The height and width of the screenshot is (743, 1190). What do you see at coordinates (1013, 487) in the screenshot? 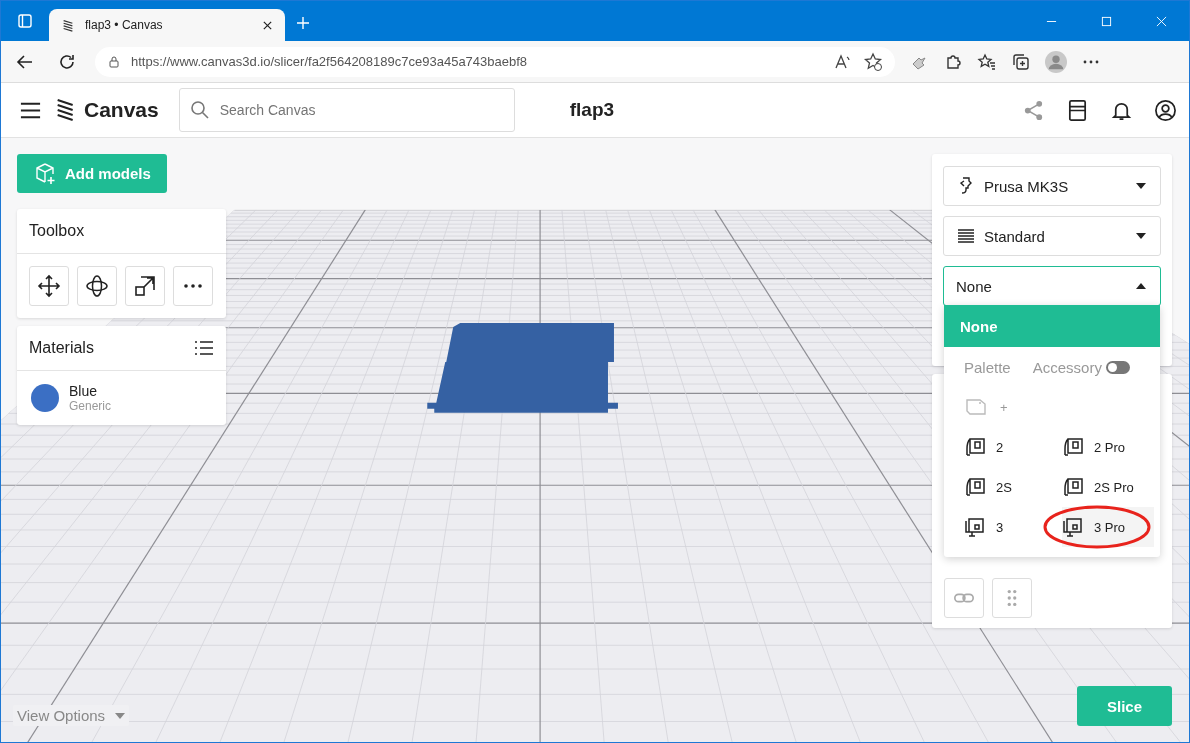
I see `menu-option: 2S` at bounding box center [1013, 487].